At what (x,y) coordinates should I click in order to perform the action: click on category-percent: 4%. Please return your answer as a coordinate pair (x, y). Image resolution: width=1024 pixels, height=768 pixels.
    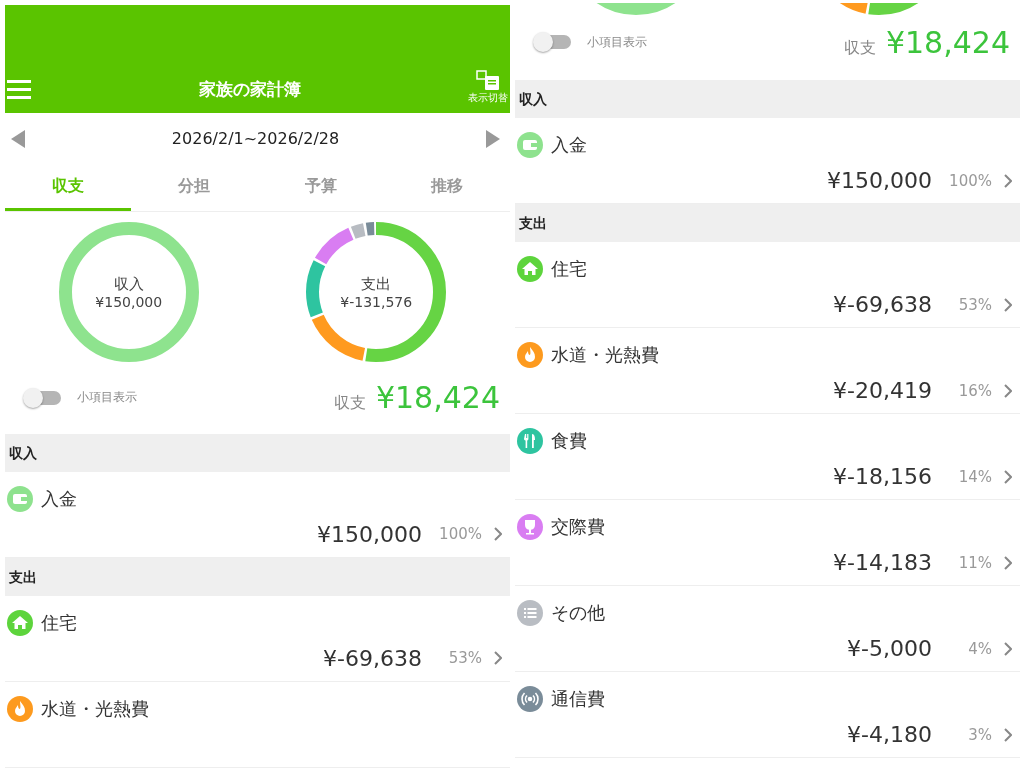
    Looking at the image, I should click on (979, 648).